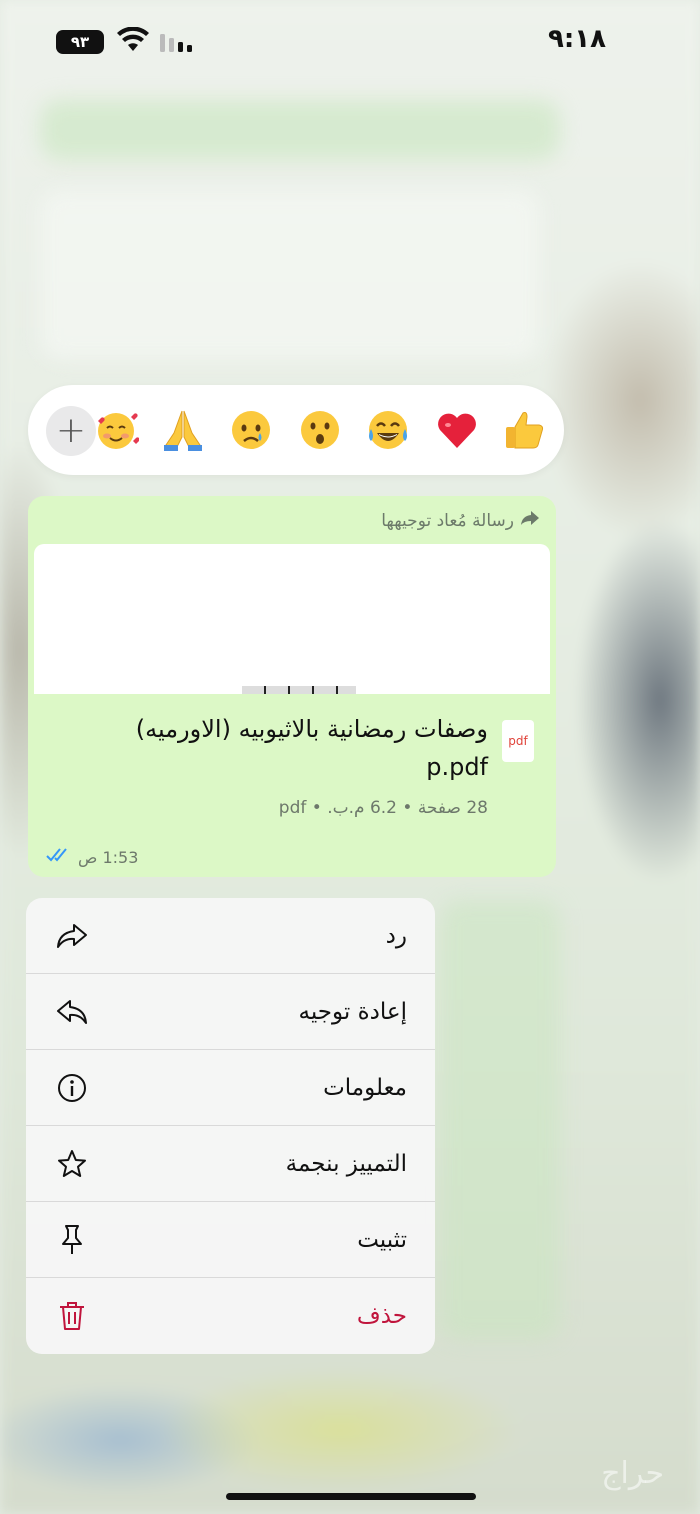  Describe the element at coordinates (230, 1164) in the screenshot. I see `menu-item-star: التمييز بنجمة` at that location.